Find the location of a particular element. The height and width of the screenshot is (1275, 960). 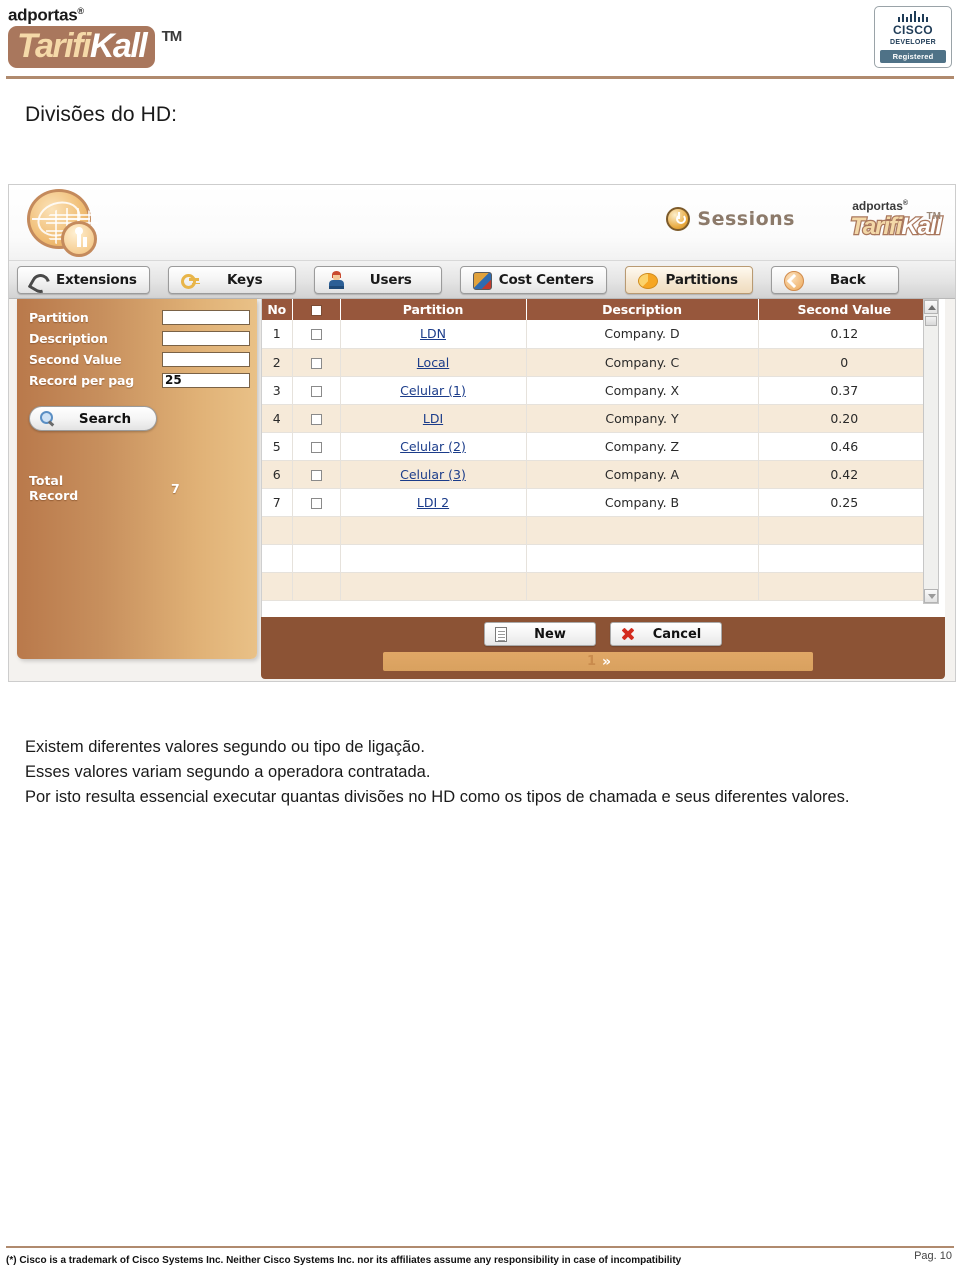

cisco-bridge-icon is located at coordinates (913, 16).